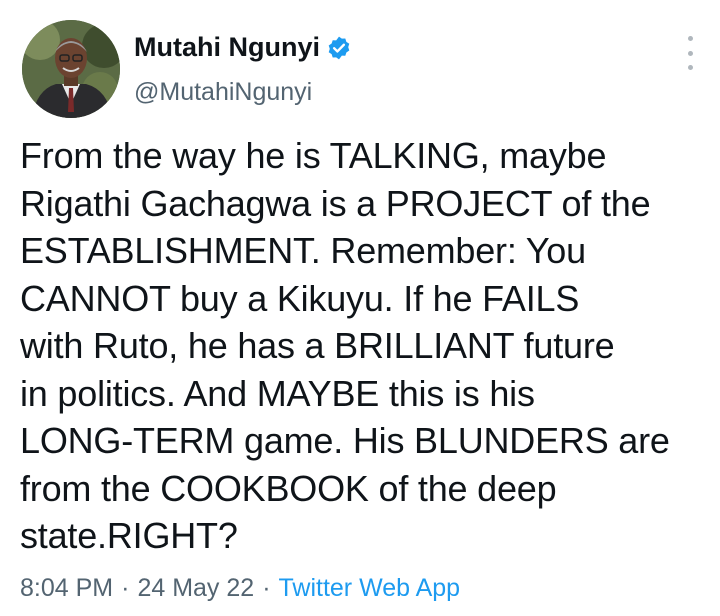  I want to click on tweet-metadata: 8:04 PM · 24 May 22 · Twitter Web App, so click(240, 588).